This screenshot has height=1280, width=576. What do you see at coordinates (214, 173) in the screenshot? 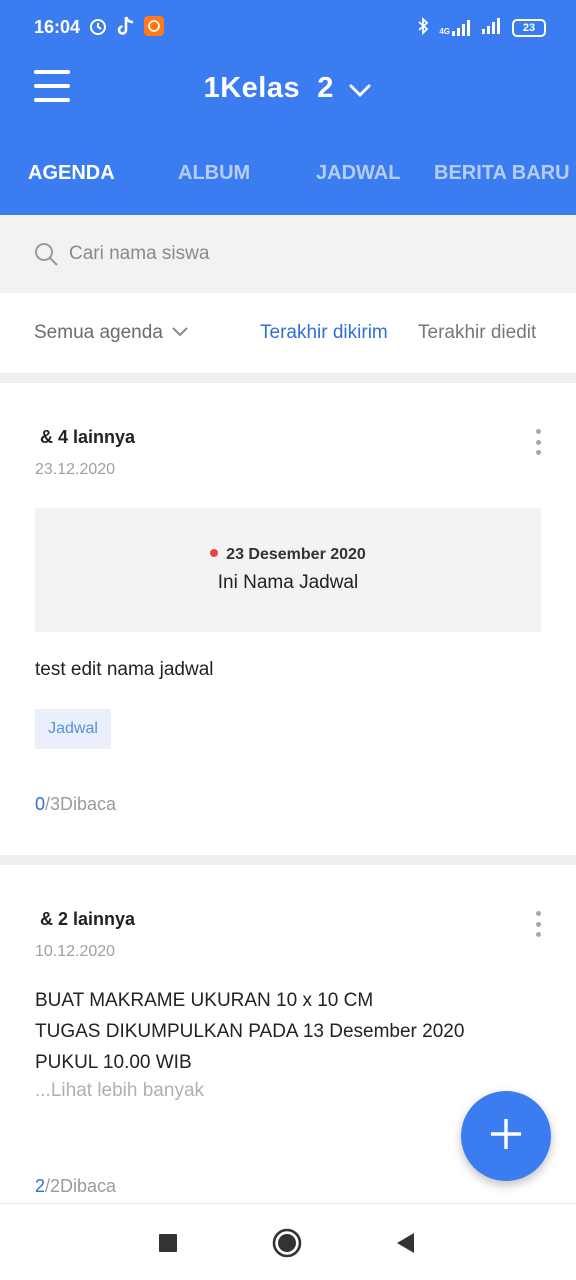
I see `tab-album: ALBUM` at bounding box center [214, 173].